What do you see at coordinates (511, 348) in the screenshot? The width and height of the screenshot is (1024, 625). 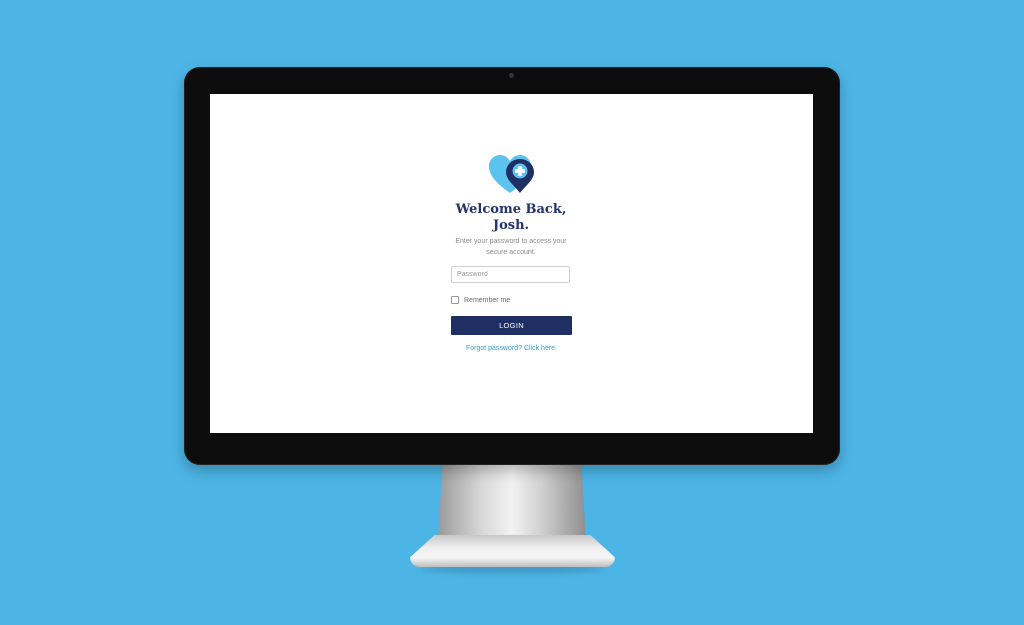 I see `forgot-password-link: Forgot password? Click here.` at bounding box center [511, 348].